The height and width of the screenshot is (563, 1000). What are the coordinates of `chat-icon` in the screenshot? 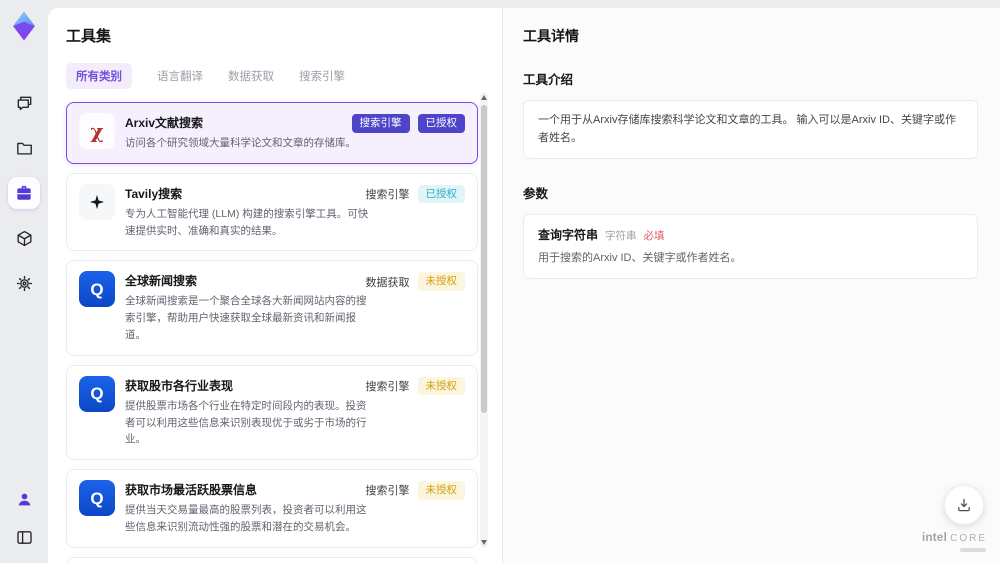 It's located at (24, 103).